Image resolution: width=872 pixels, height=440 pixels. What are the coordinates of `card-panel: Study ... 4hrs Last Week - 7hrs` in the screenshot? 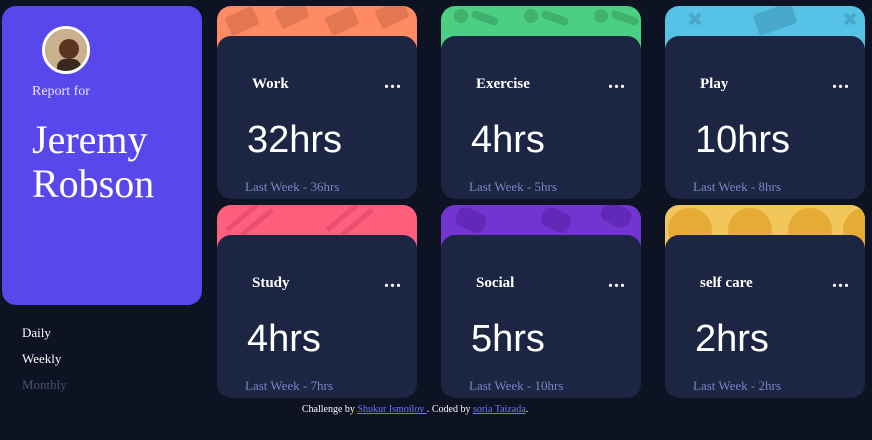 It's located at (317, 316).